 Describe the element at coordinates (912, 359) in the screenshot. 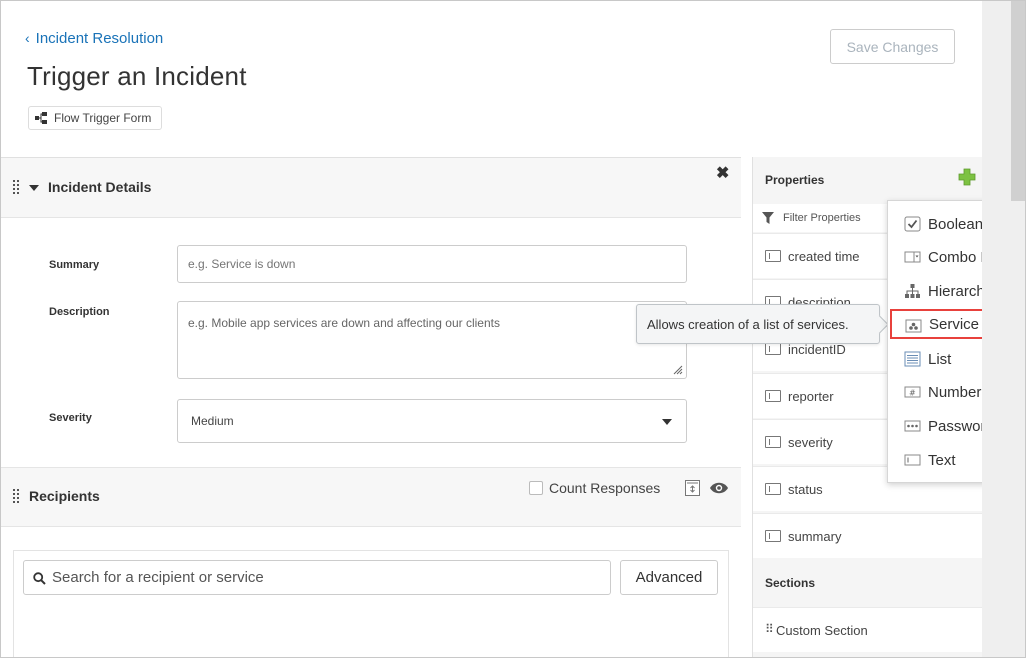

I see `list-icon` at that location.